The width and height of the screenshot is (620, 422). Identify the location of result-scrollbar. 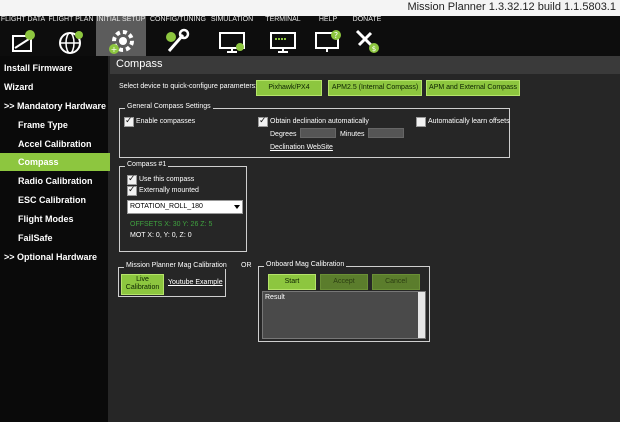
(421, 315).